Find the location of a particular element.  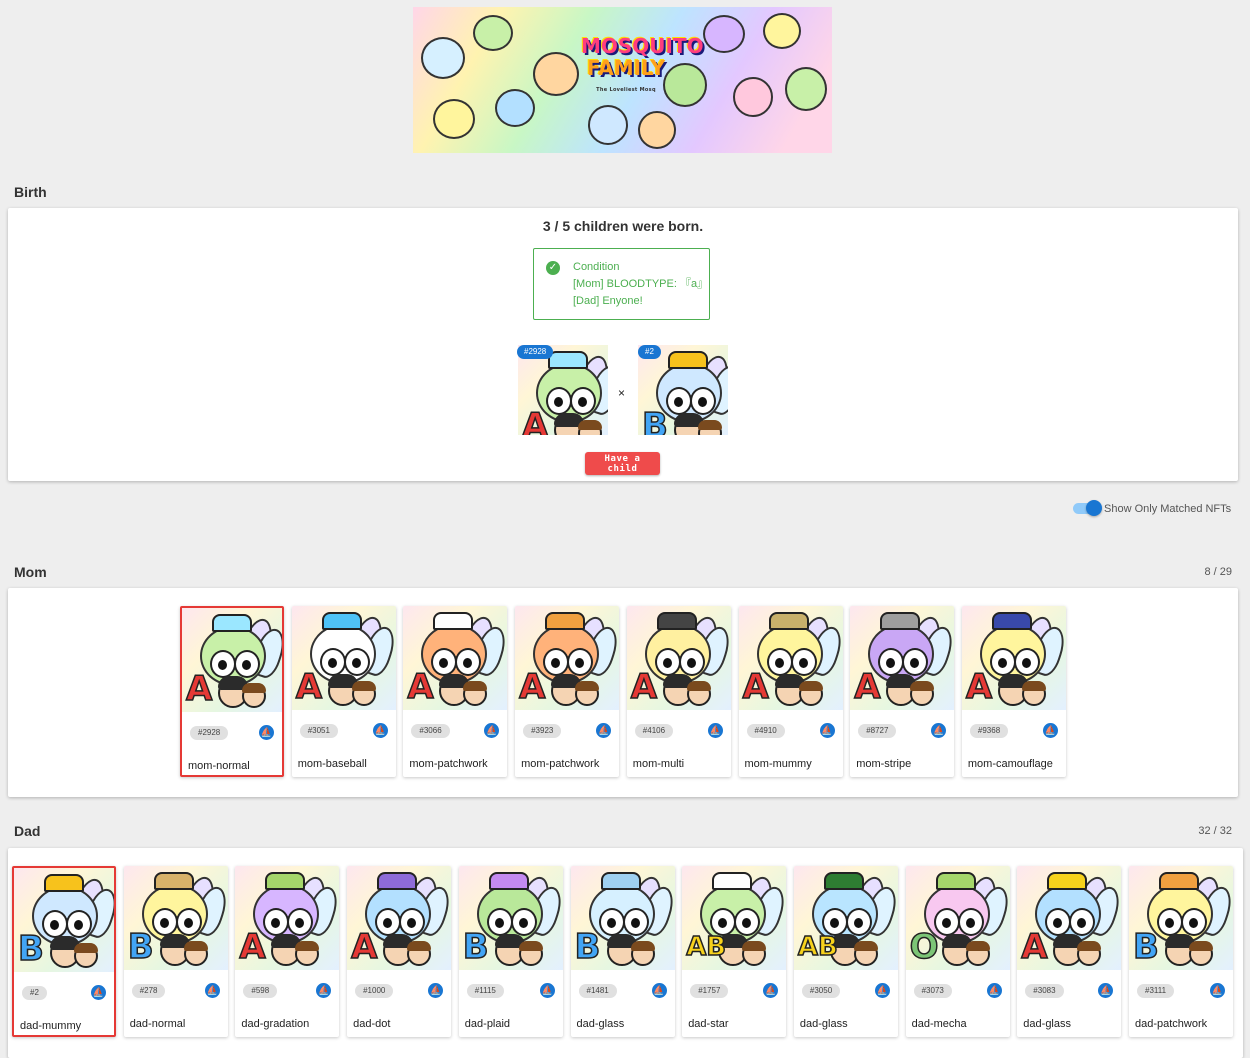

nft-card: A #3083 ⛵ dad-glass is located at coordinates (1069, 951).